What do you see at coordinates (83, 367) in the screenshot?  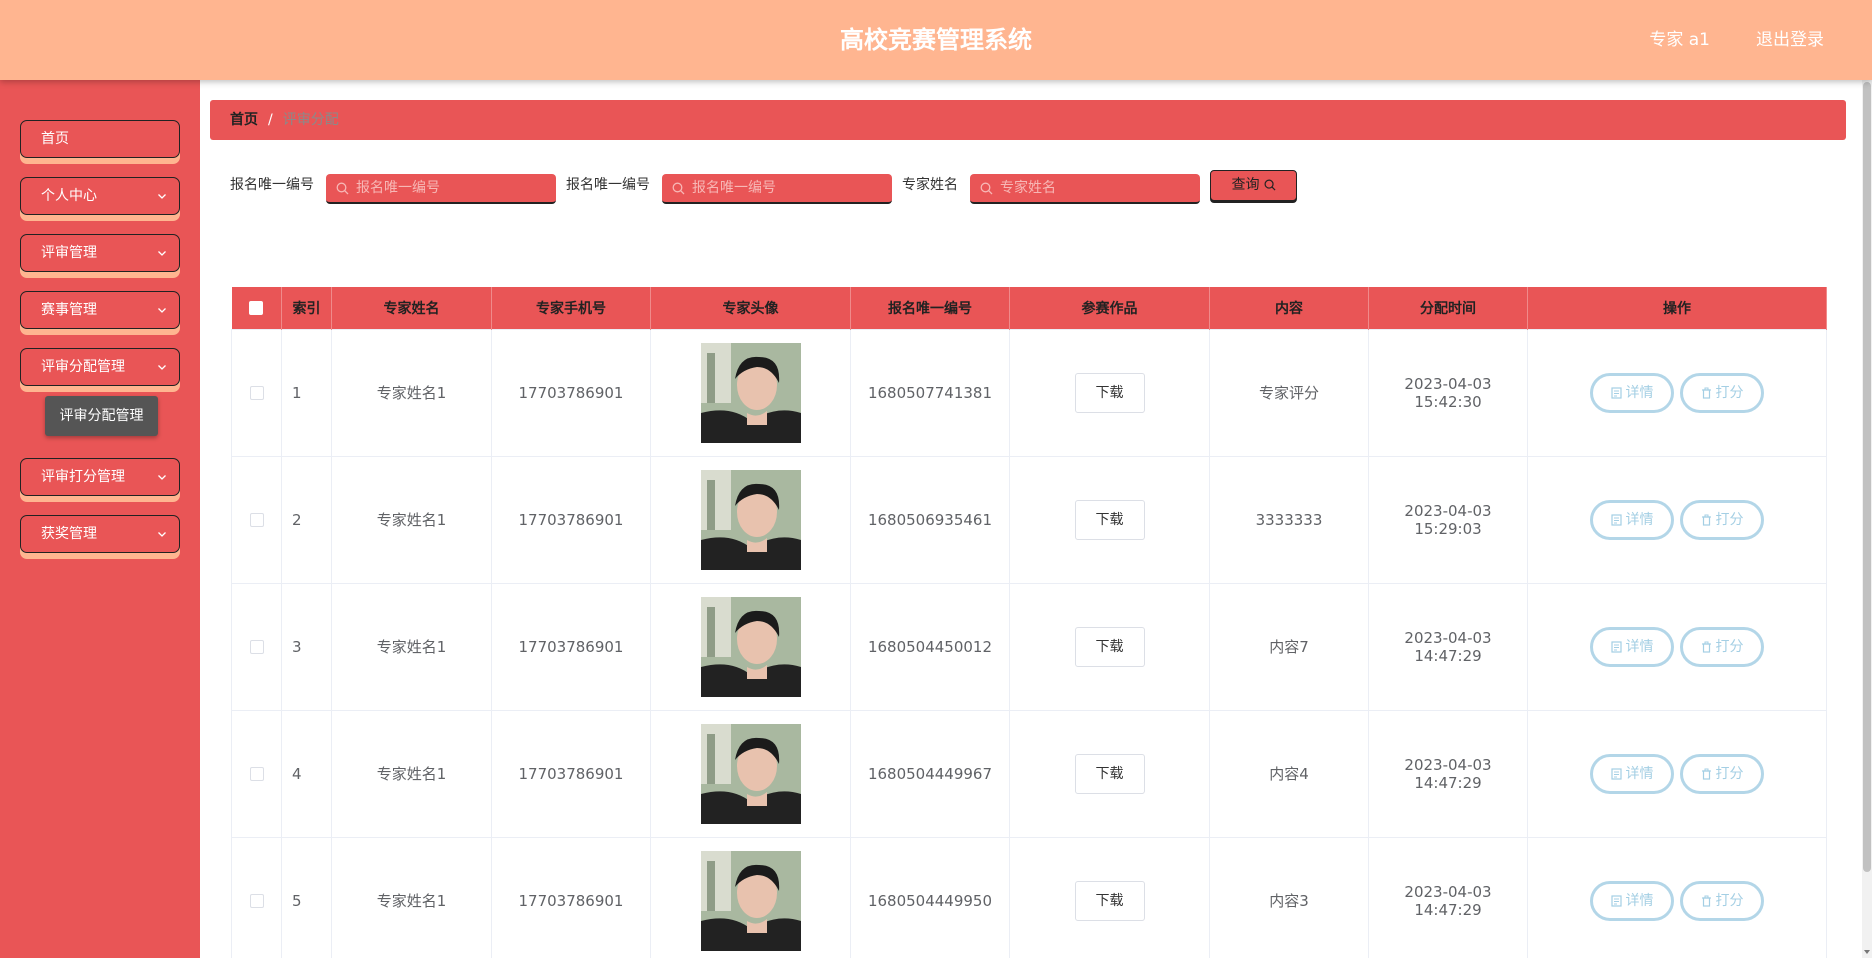 I see `sidebar-item-label: 评审分配管理` at bounding box center [83, 367].